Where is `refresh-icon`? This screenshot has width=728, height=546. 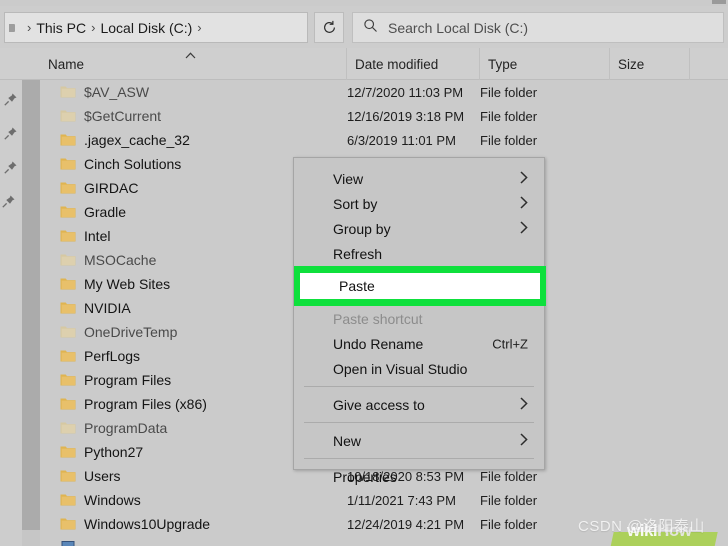 refresh-icon is located at coordinates (329, 27).